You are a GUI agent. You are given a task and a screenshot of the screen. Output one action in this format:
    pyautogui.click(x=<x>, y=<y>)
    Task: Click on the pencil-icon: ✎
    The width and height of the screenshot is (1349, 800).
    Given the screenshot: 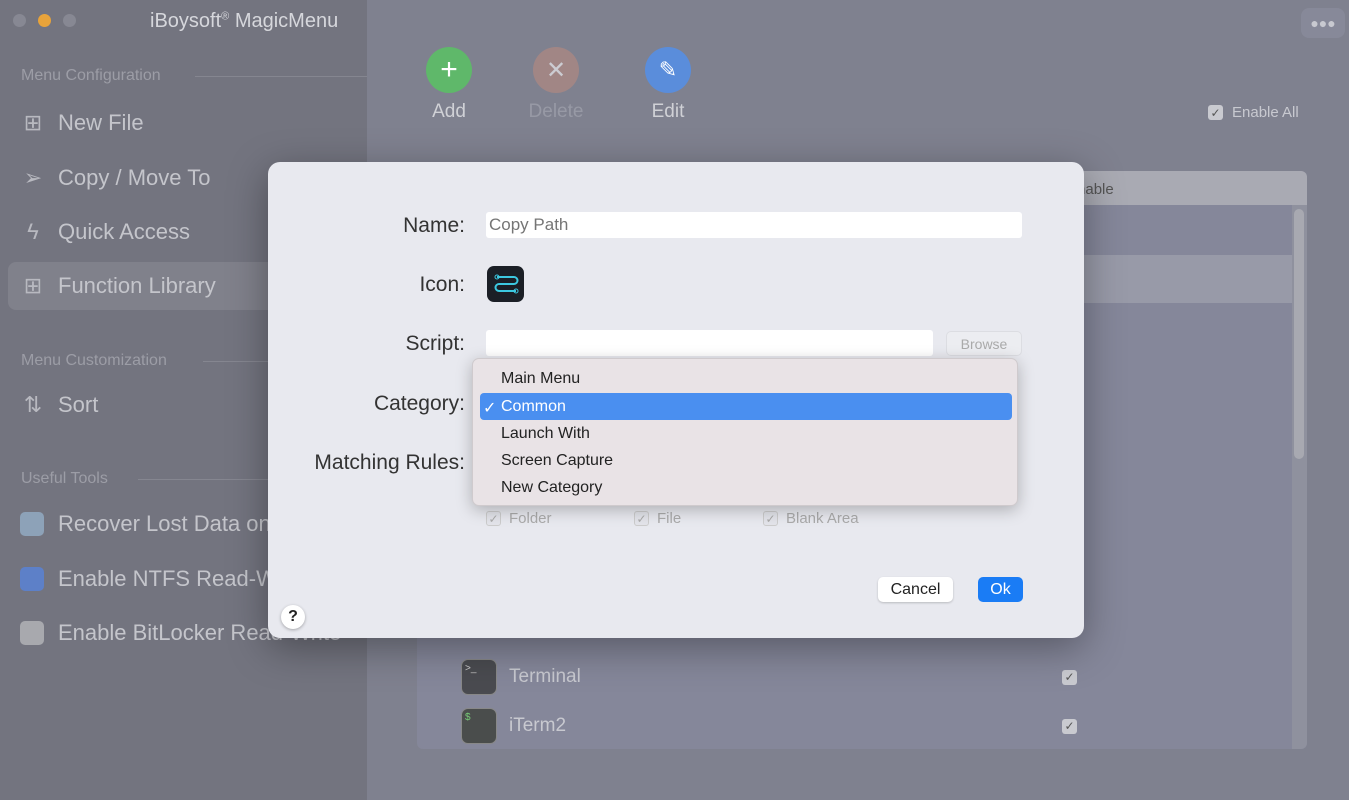 What is the action you would take?
    pyautogui.click(x=668, y=70)
    